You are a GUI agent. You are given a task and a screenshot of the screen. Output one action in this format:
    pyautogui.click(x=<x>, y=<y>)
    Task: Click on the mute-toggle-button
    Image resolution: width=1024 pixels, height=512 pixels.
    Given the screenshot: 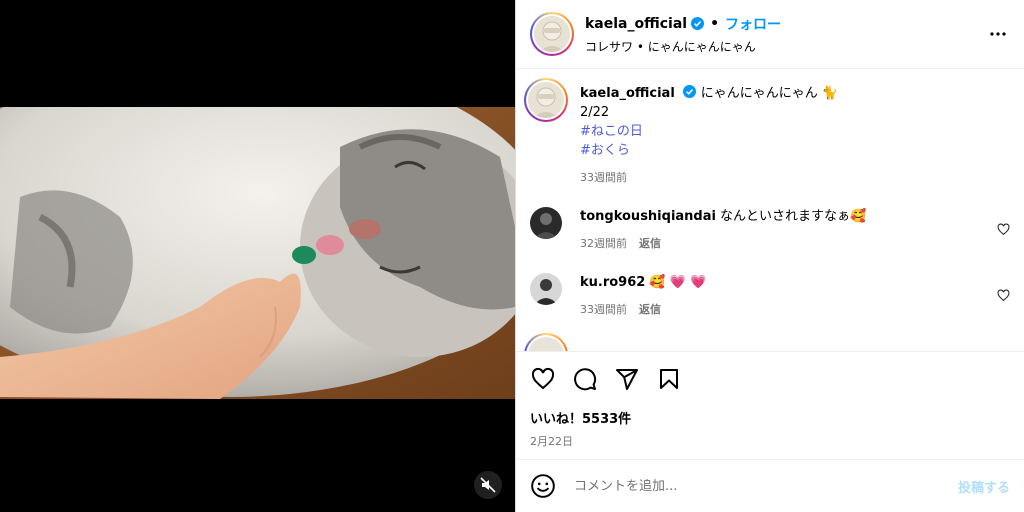 What is the action you would take?
    pyautogui.click(x=488, y=485)
    